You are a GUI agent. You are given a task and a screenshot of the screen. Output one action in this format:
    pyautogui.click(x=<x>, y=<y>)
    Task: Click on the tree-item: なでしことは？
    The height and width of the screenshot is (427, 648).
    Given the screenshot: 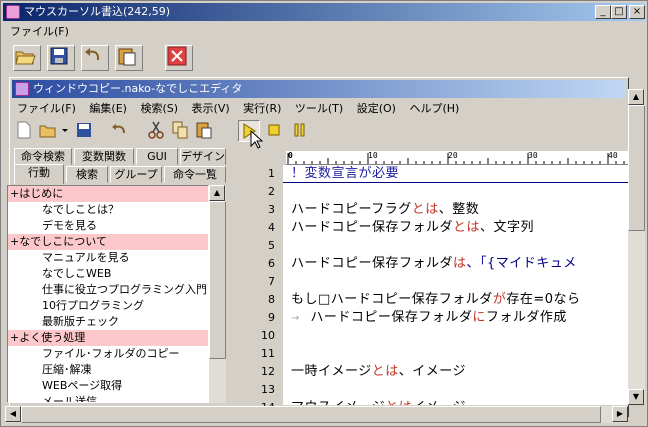 What is the action you would take?
    pyautogui.click(x=108, y=210)
    